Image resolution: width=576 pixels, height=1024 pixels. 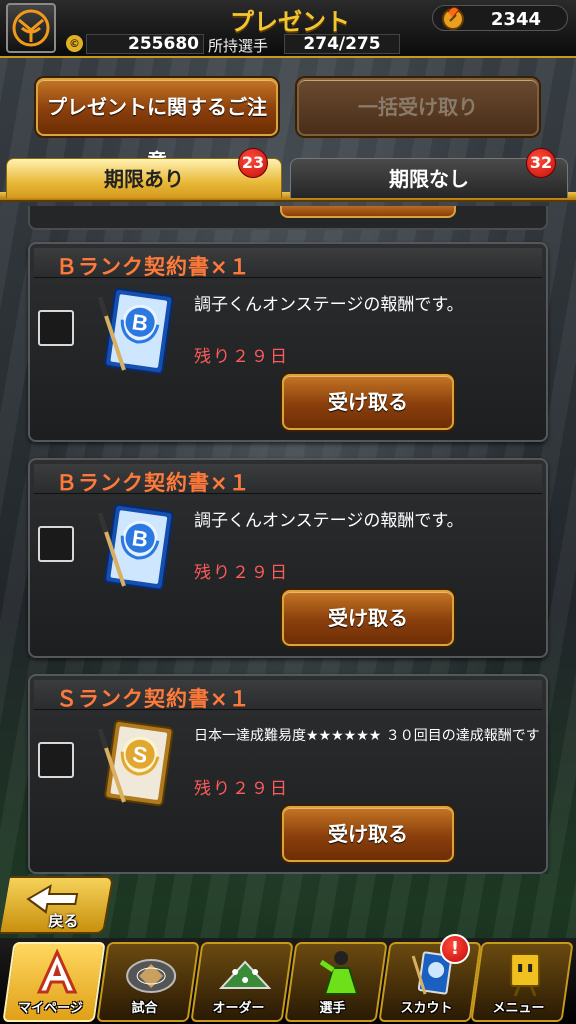 I want to click on bulk-receive-button: 一括受け取り, so click(x=418, y=107).